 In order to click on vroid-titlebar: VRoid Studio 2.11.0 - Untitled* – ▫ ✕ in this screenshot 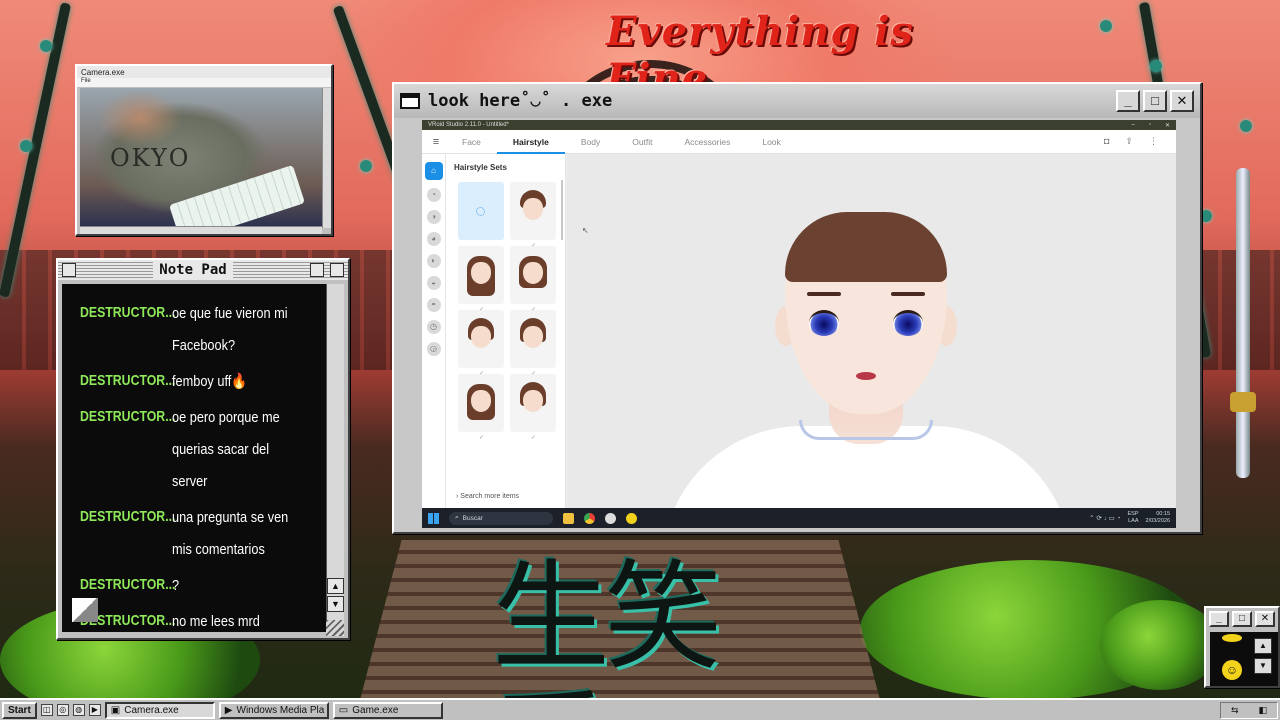, I will do `click(799, 125)`.